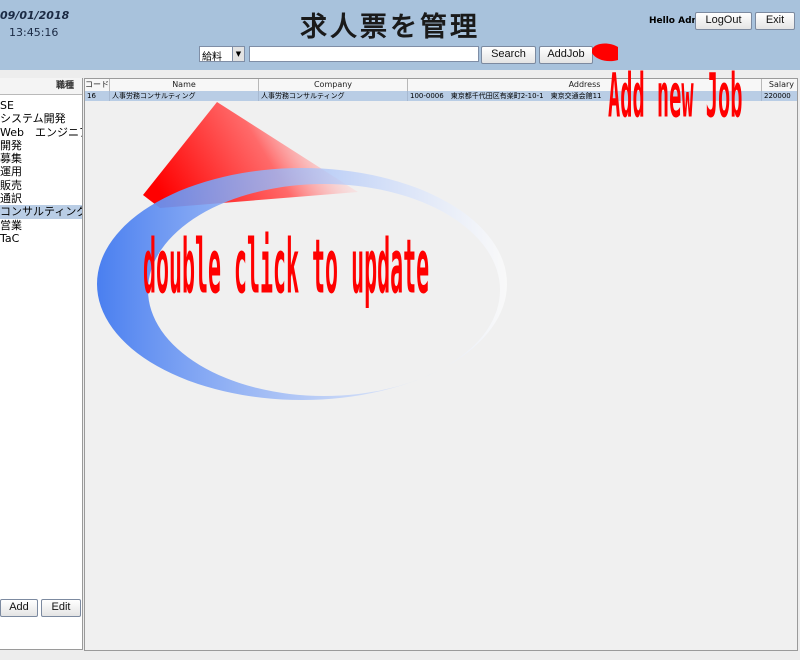 Image resolution: width=800 pixels, height=660 pixels. What do you see at coordinates (97, 85) in the screenshot?
I see `column-header-code: コード` at bounding box center [97, 85].